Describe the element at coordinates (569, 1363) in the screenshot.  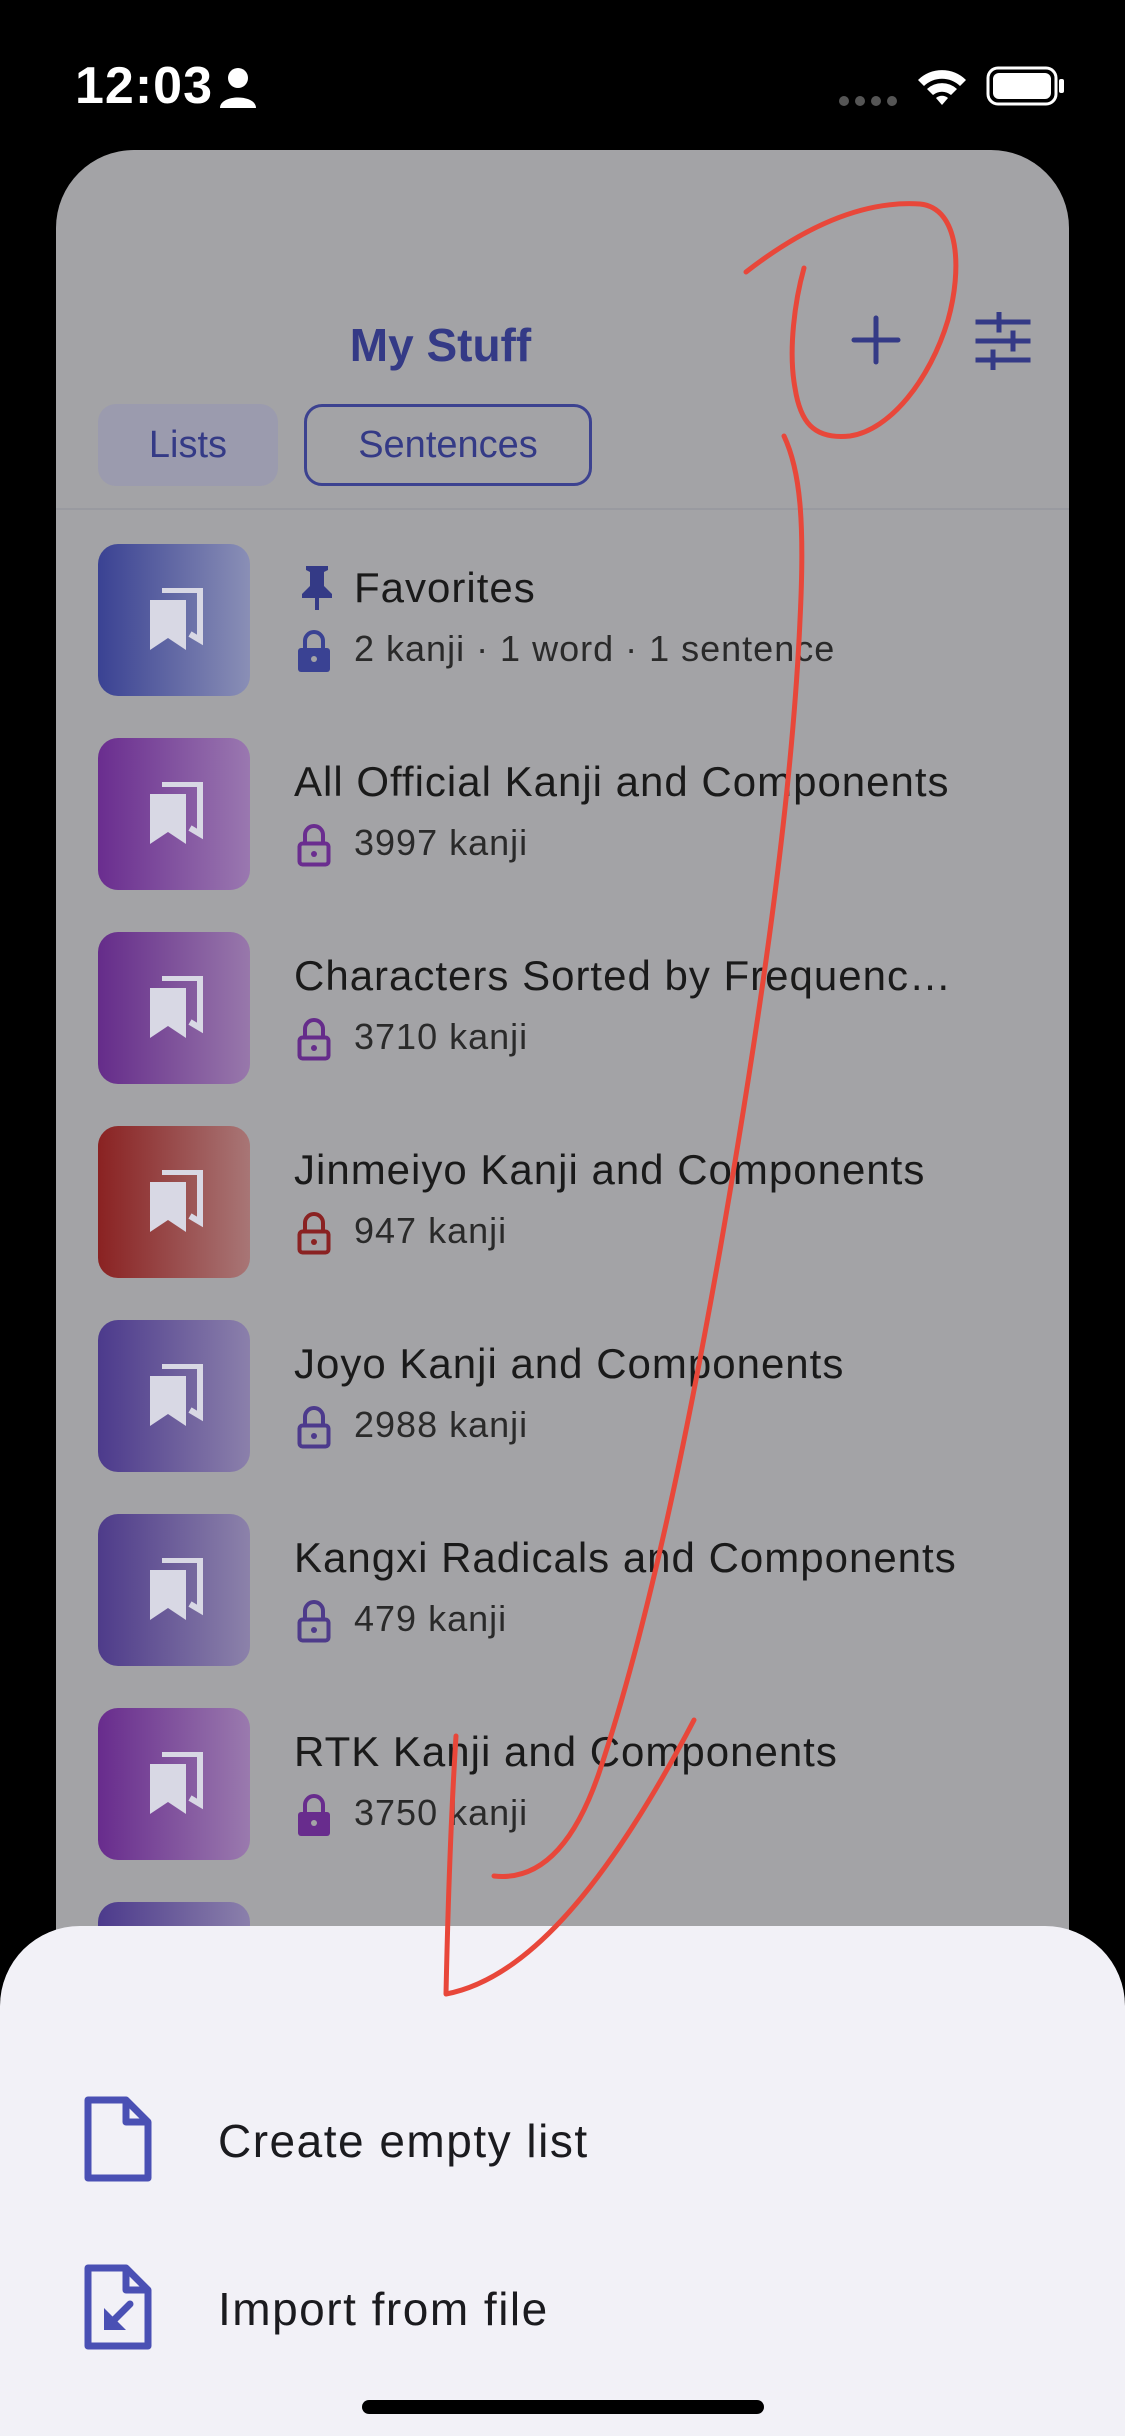
I see `list-item-title: Joyo Kanji and Components` at that location.